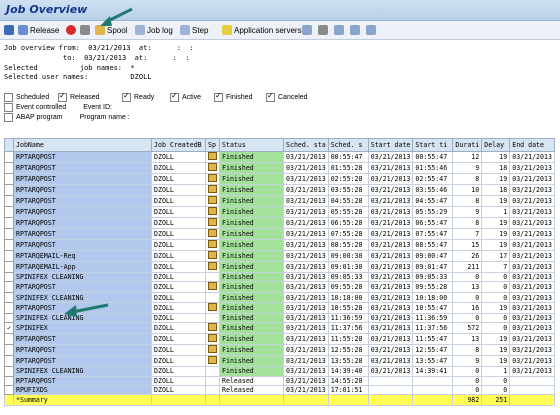 This screenshot has height=415, width=560. Describe the element at coordinates (71, 30) in the screenshot. I see `stop-button` at that location.